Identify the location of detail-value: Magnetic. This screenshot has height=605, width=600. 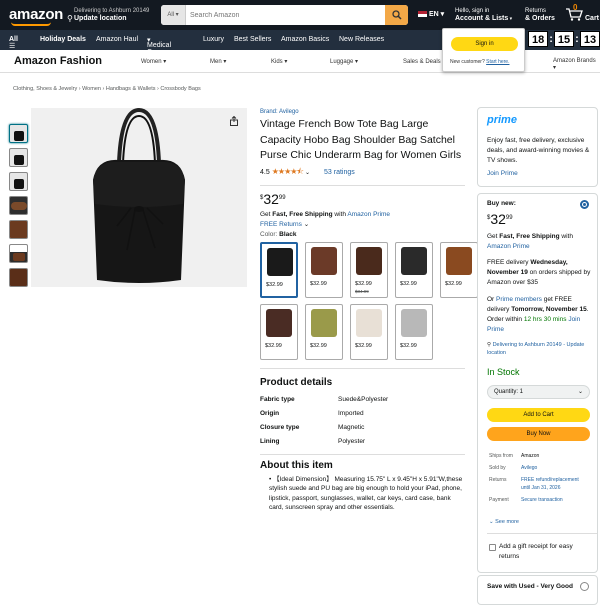
(351, 427).